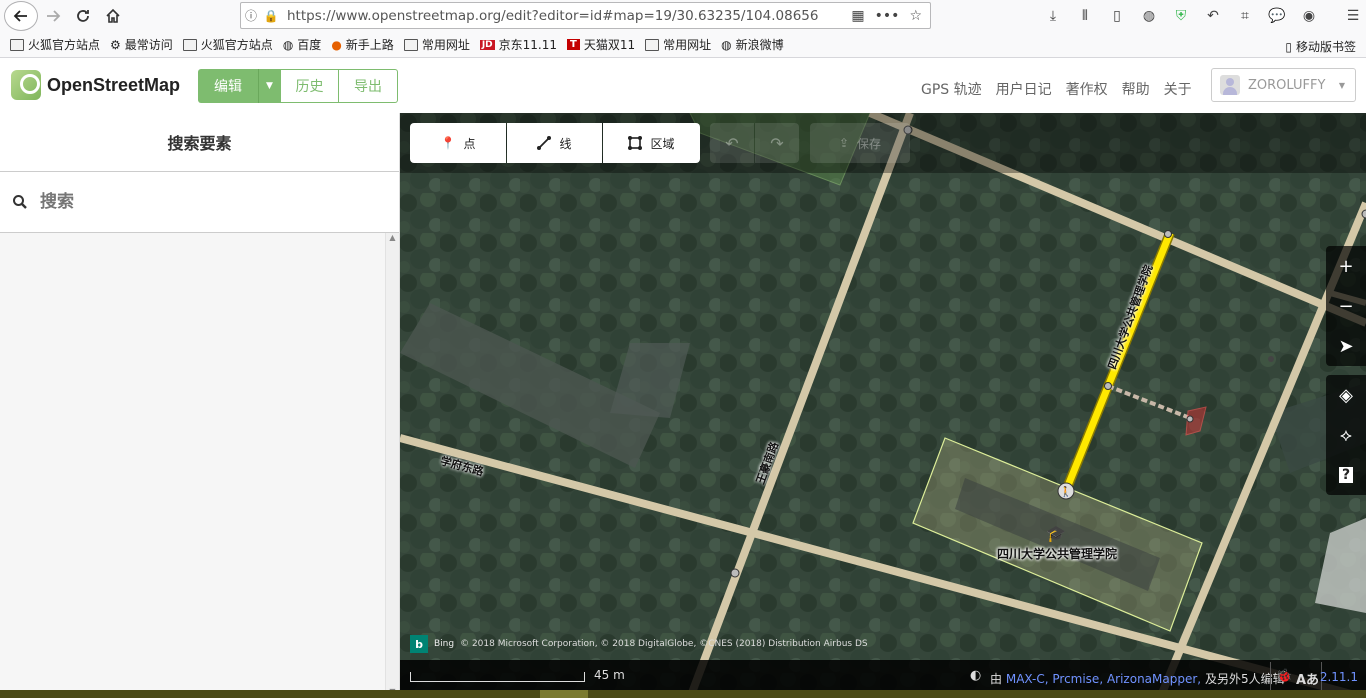 This screenshot has width=1366, height=698. Describe the element at coordinates (1284, 676) in the screenshot. I see `bug-report-icon: 🐞` at that location.